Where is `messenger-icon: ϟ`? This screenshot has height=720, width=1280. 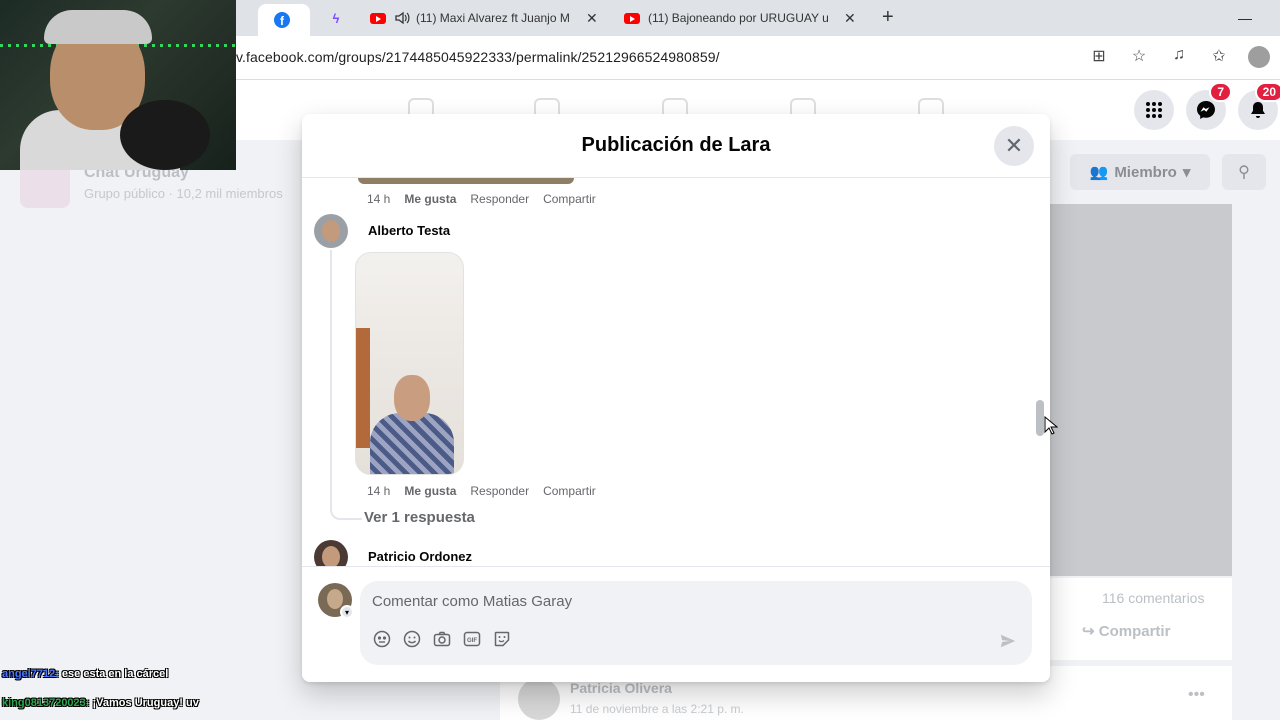 messenger-icon: ϟ is located at coordinates (336, 18).